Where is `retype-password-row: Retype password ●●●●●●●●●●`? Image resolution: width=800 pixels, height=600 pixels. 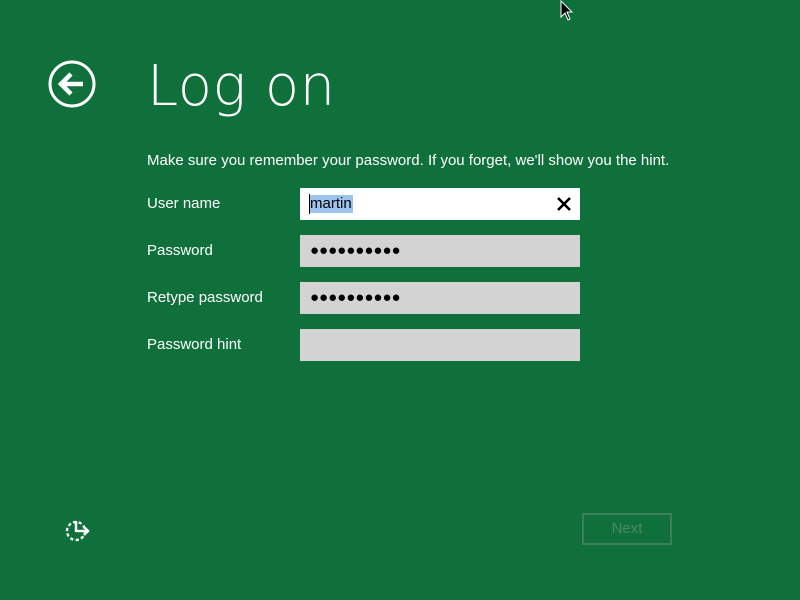 retype-password-row: Retype password ●●●●●●●●●● is located at coordinates (363, 298).